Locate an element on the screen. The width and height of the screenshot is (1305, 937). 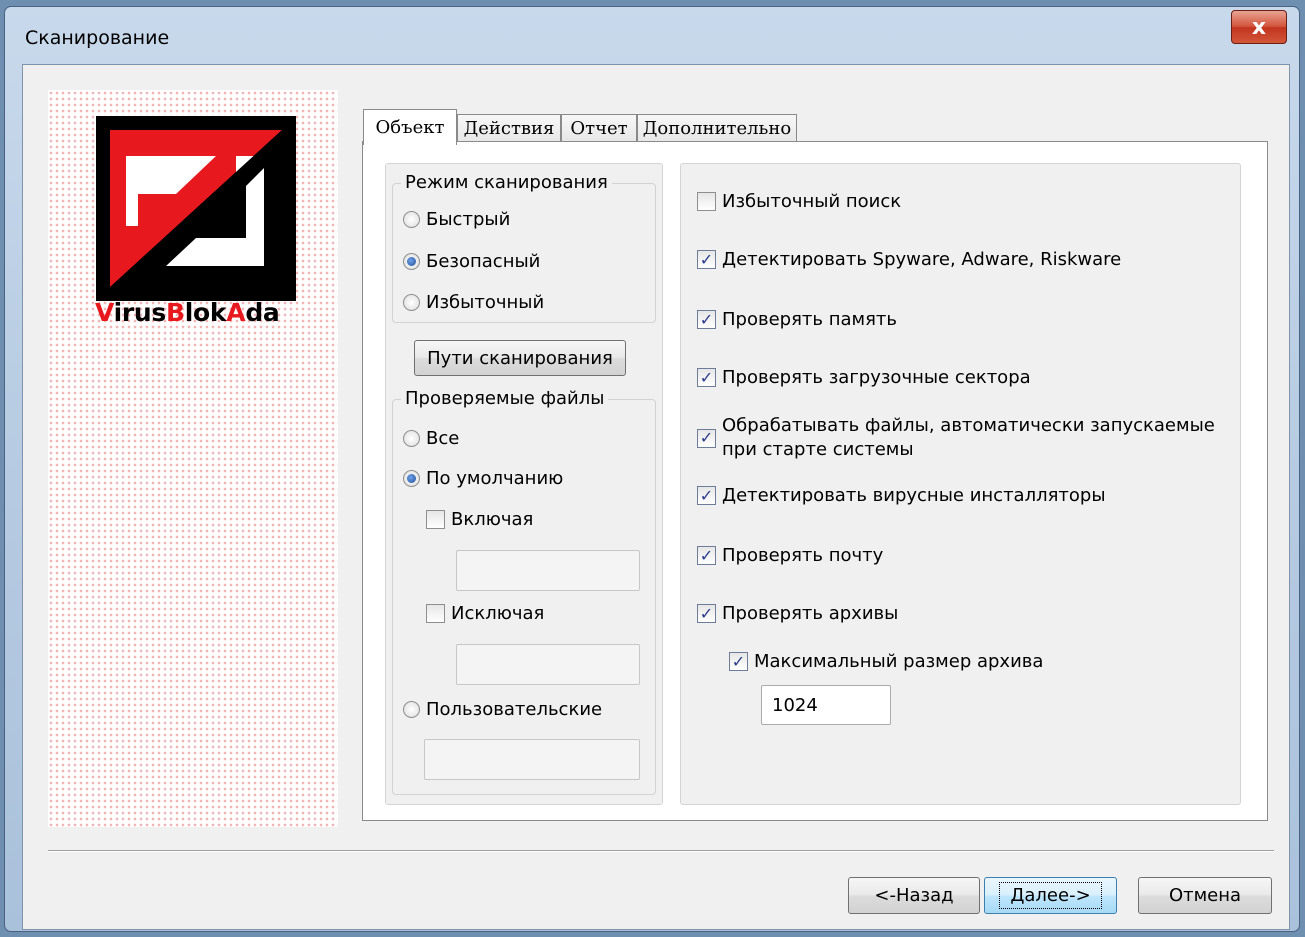
max-archive-size-input: 1024 is located at coordinates (826, 705).